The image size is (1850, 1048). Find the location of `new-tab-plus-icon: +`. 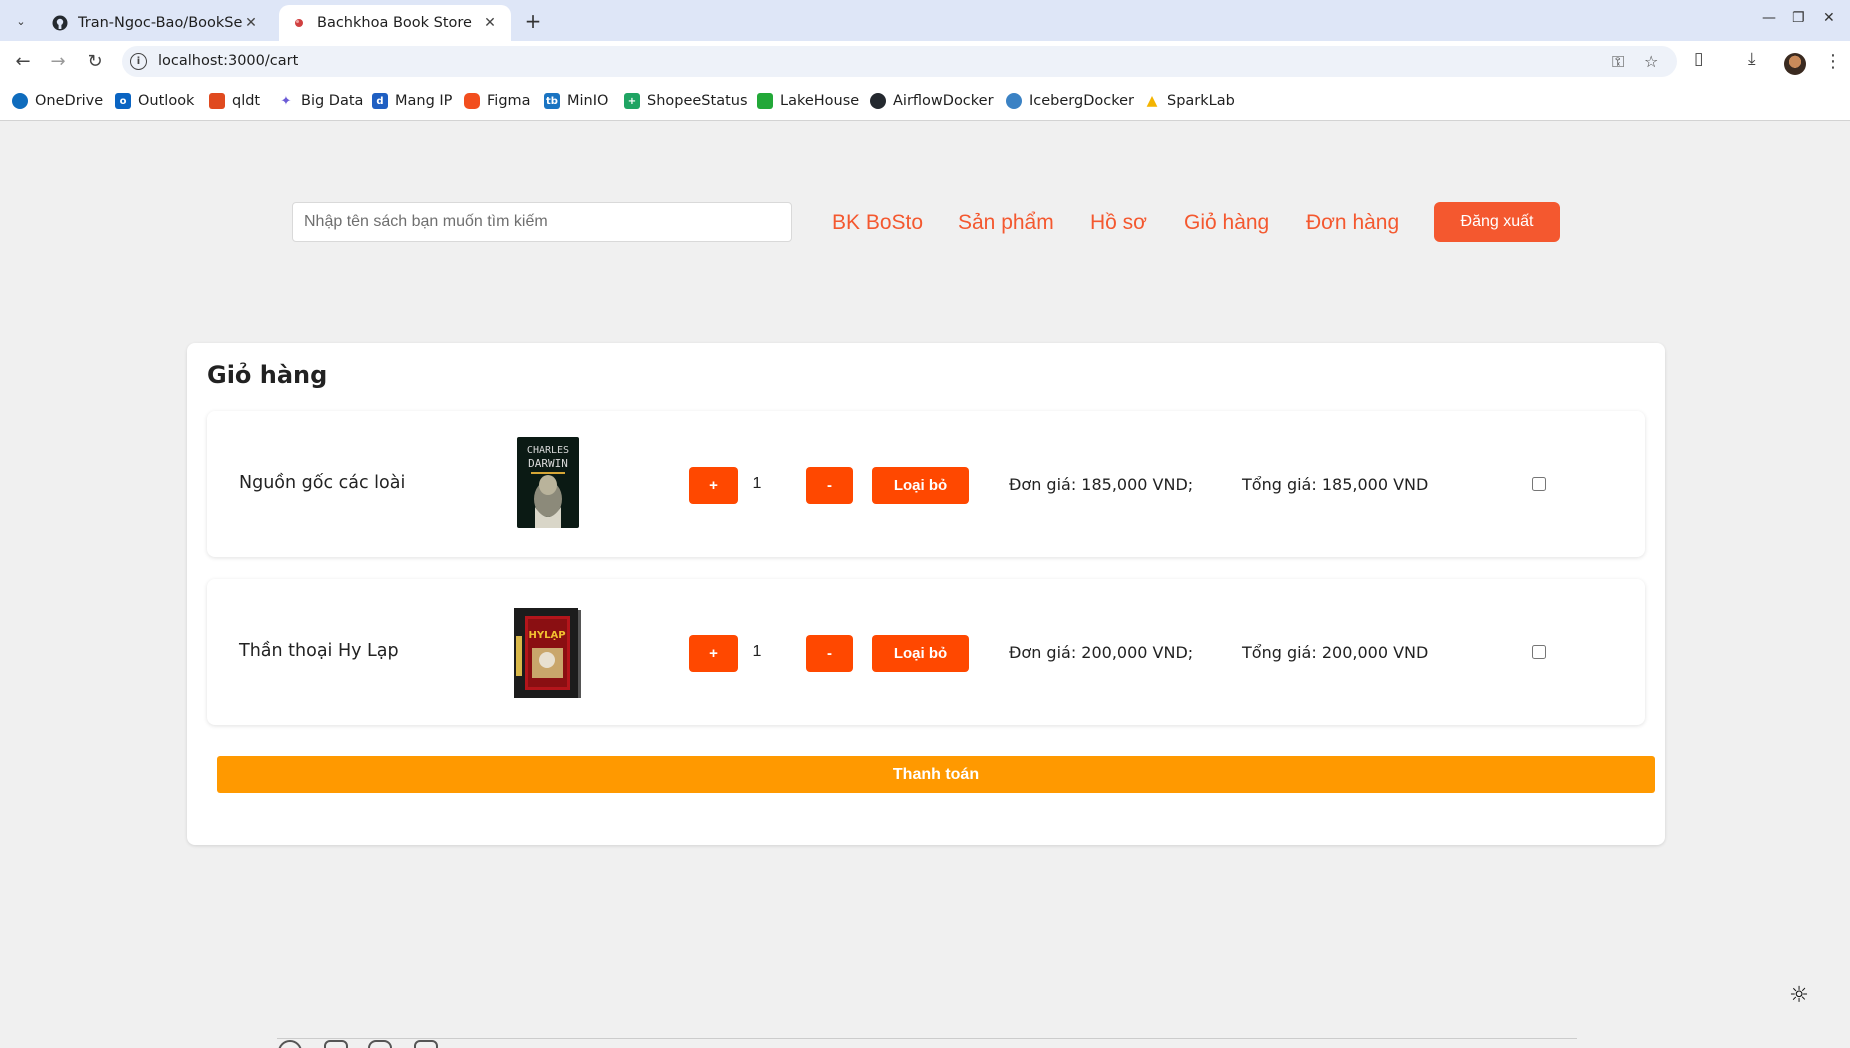

new-tab-plus-icon: + is located at coordinates (533, 21).